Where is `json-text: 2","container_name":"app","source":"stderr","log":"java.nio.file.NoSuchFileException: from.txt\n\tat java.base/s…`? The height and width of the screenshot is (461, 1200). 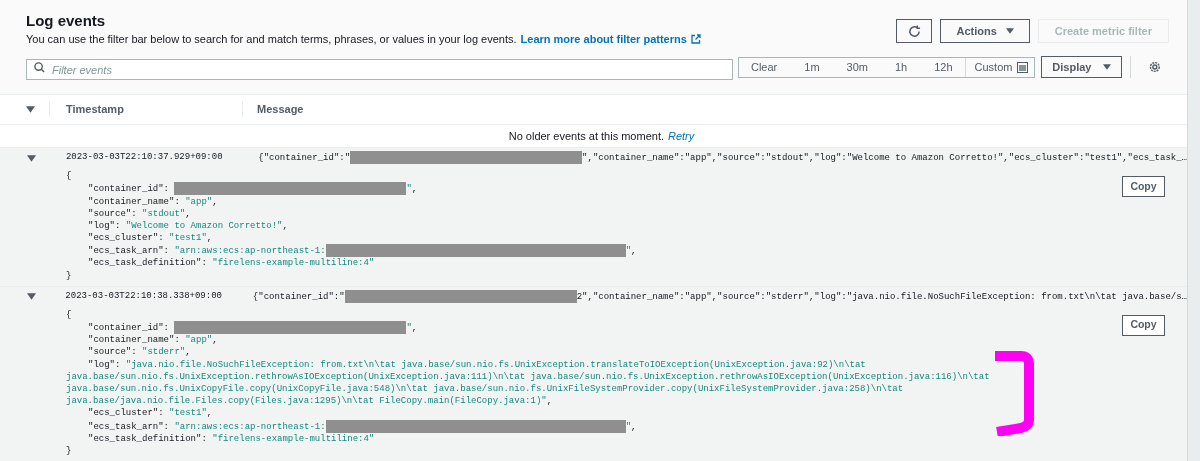
json-text: 2","container_name":"app","source":"stderr","log":"java.nio.file.NoSuchFileException: from.txt\n\tat java.base/s… is located at coordinates (881, 296).